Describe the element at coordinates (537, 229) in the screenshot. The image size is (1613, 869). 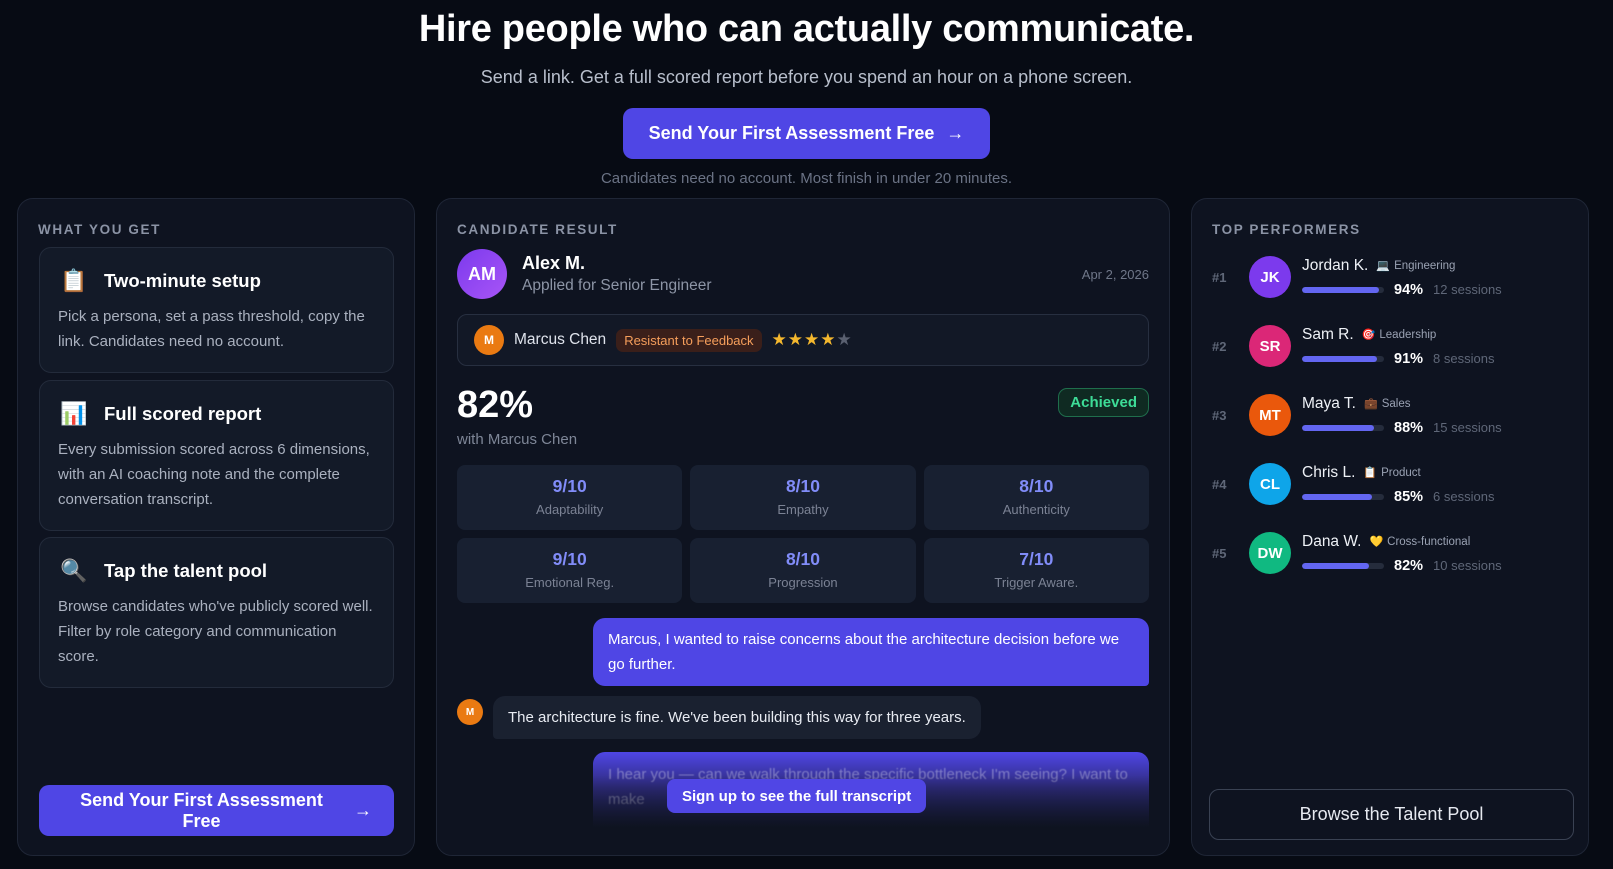
I see `panel-title: CANDIDATE RESULT` at that location.